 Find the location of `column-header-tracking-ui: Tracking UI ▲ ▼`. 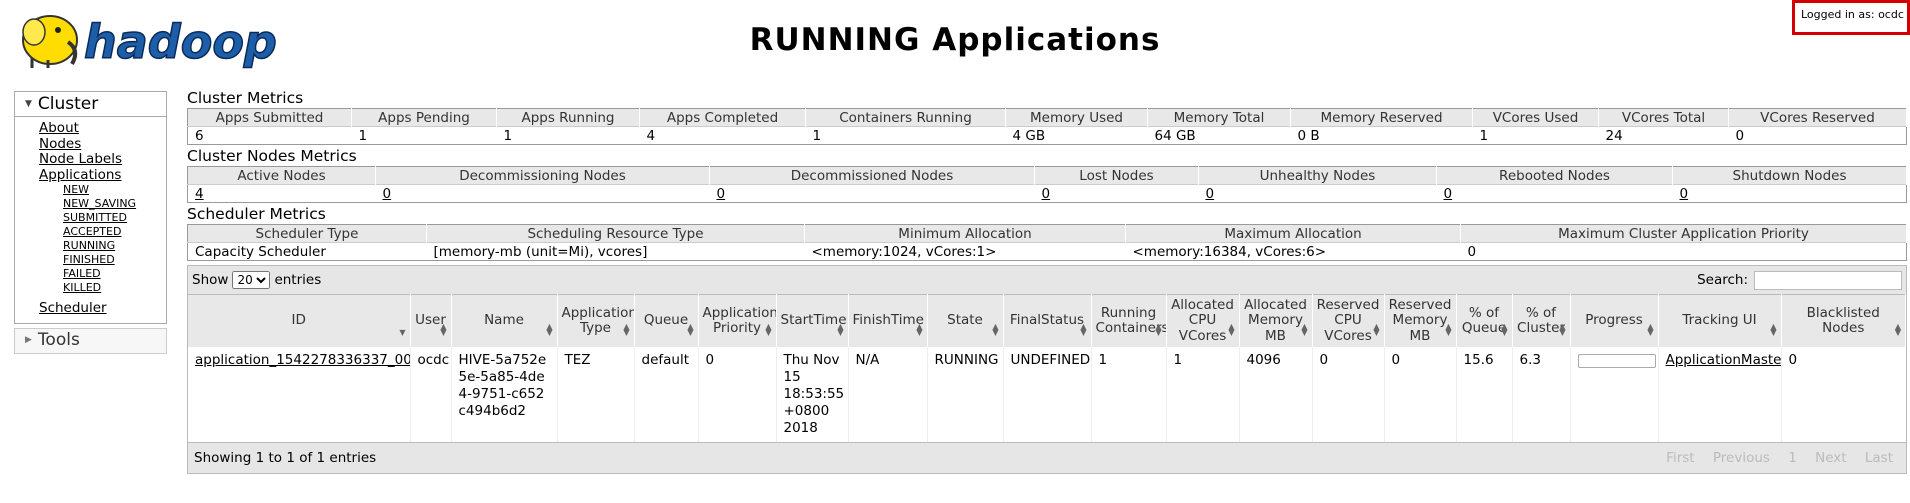

column-header-tracking-ui: Tracking UI ▲ ▼ is located at coordinates (1720, 320).